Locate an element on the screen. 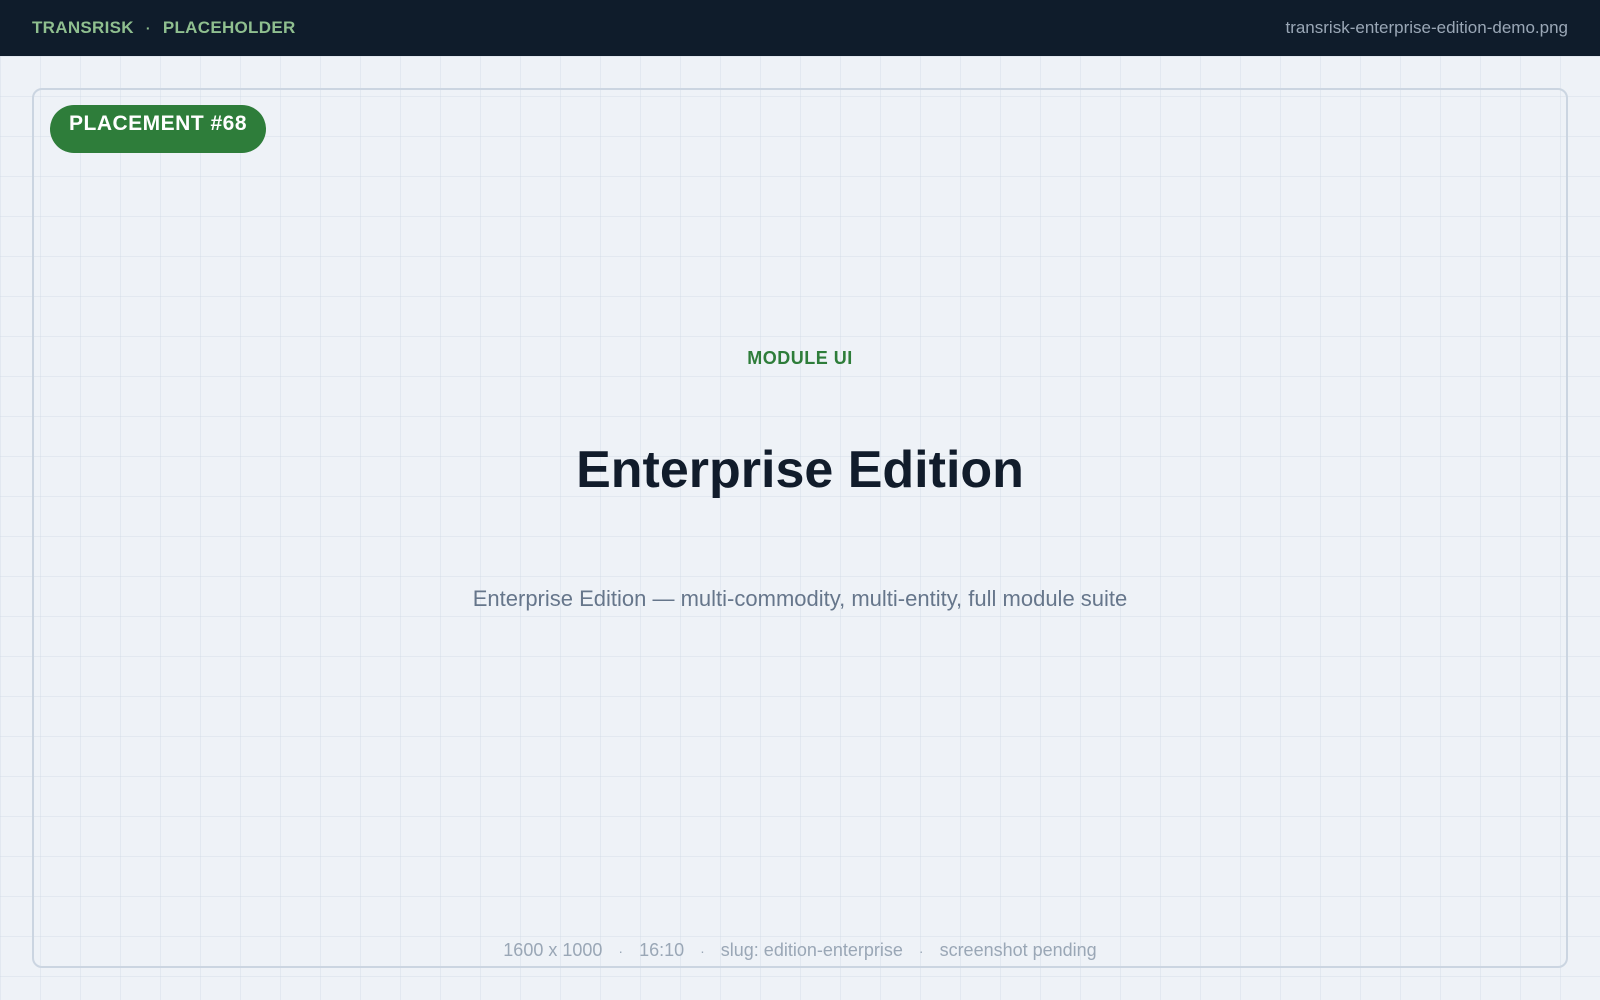 This screenshot has height=1000, width=1600. section-name: PLACEHOLDER is located at coordinates (229, 27).